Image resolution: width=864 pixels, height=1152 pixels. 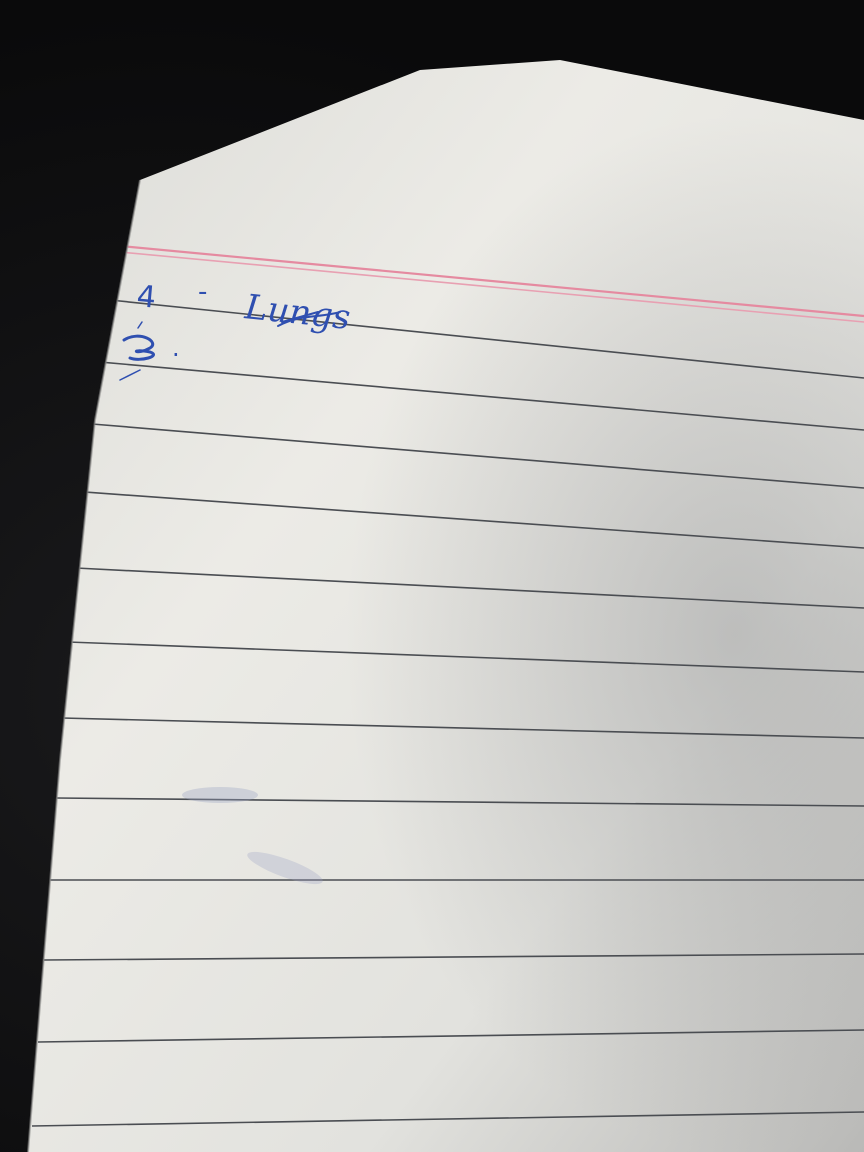 What do you see at coordinates (202, 292) in the screenshot?
I see `handwritten-dash: -` at bounding box center [202, 292].